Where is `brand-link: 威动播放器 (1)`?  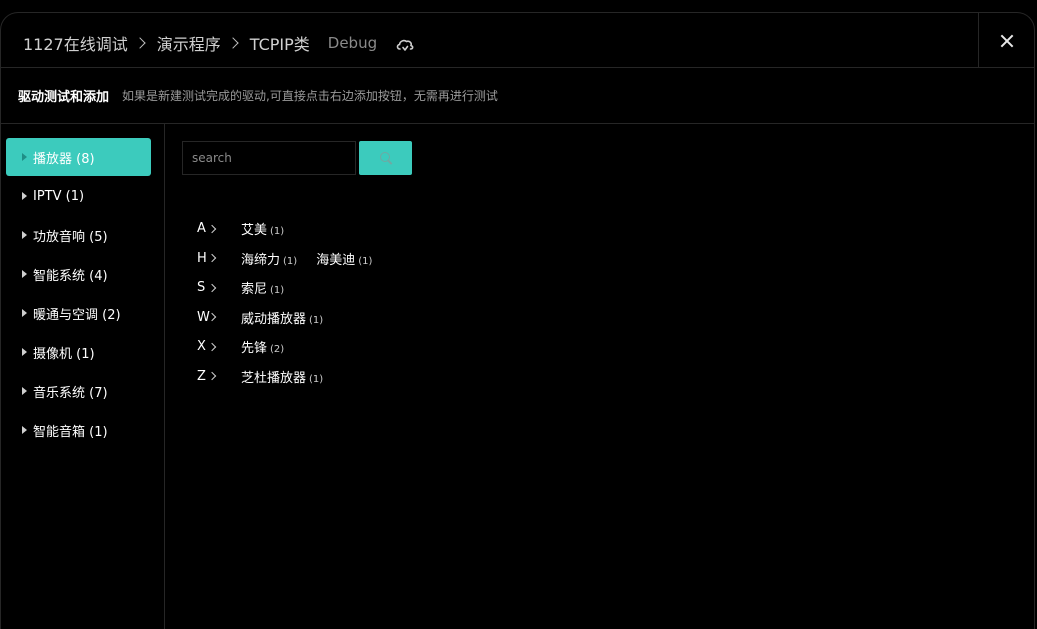 brand-link: 威动播放器 (1) is located at coordinates (282, 317).